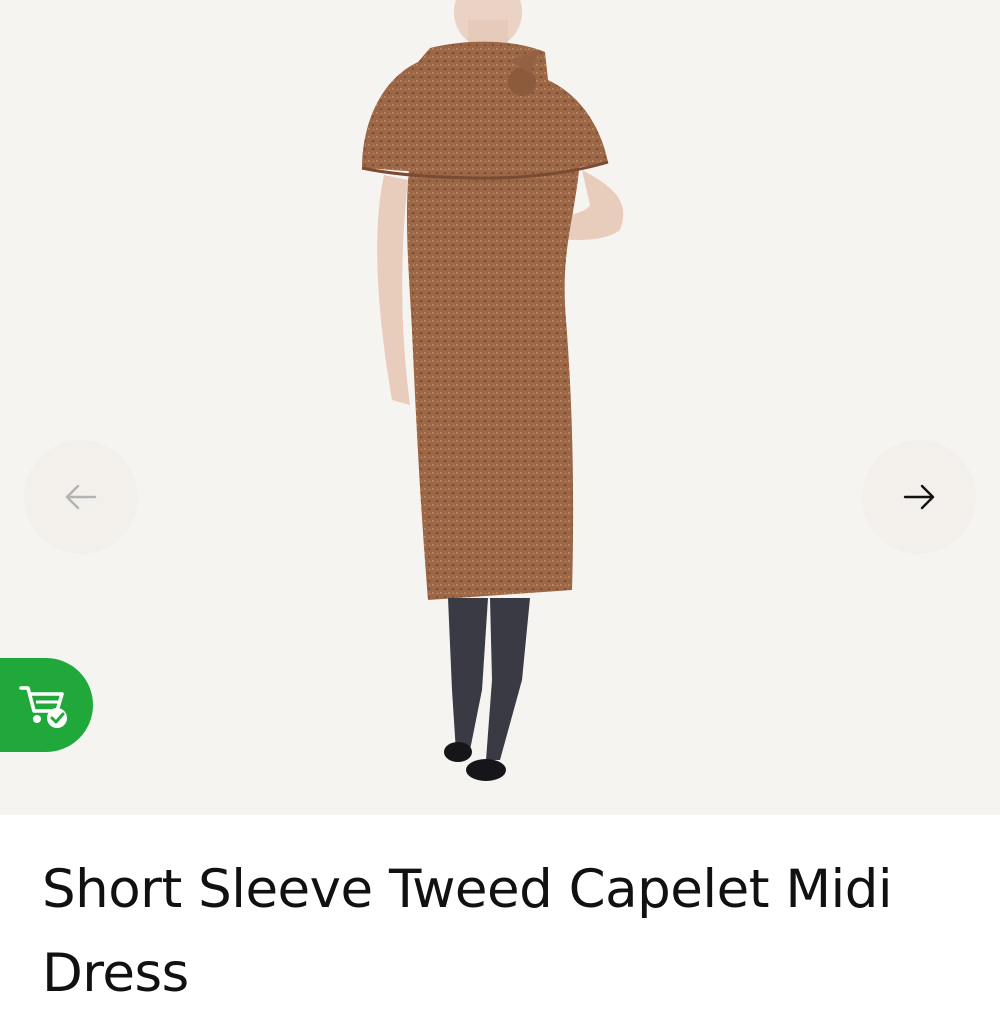 This screenshot has width=1000, height=1016. I want to click on product-title: Short Sleeve Tweed Capelet Midi Dress, so click(467, 931).